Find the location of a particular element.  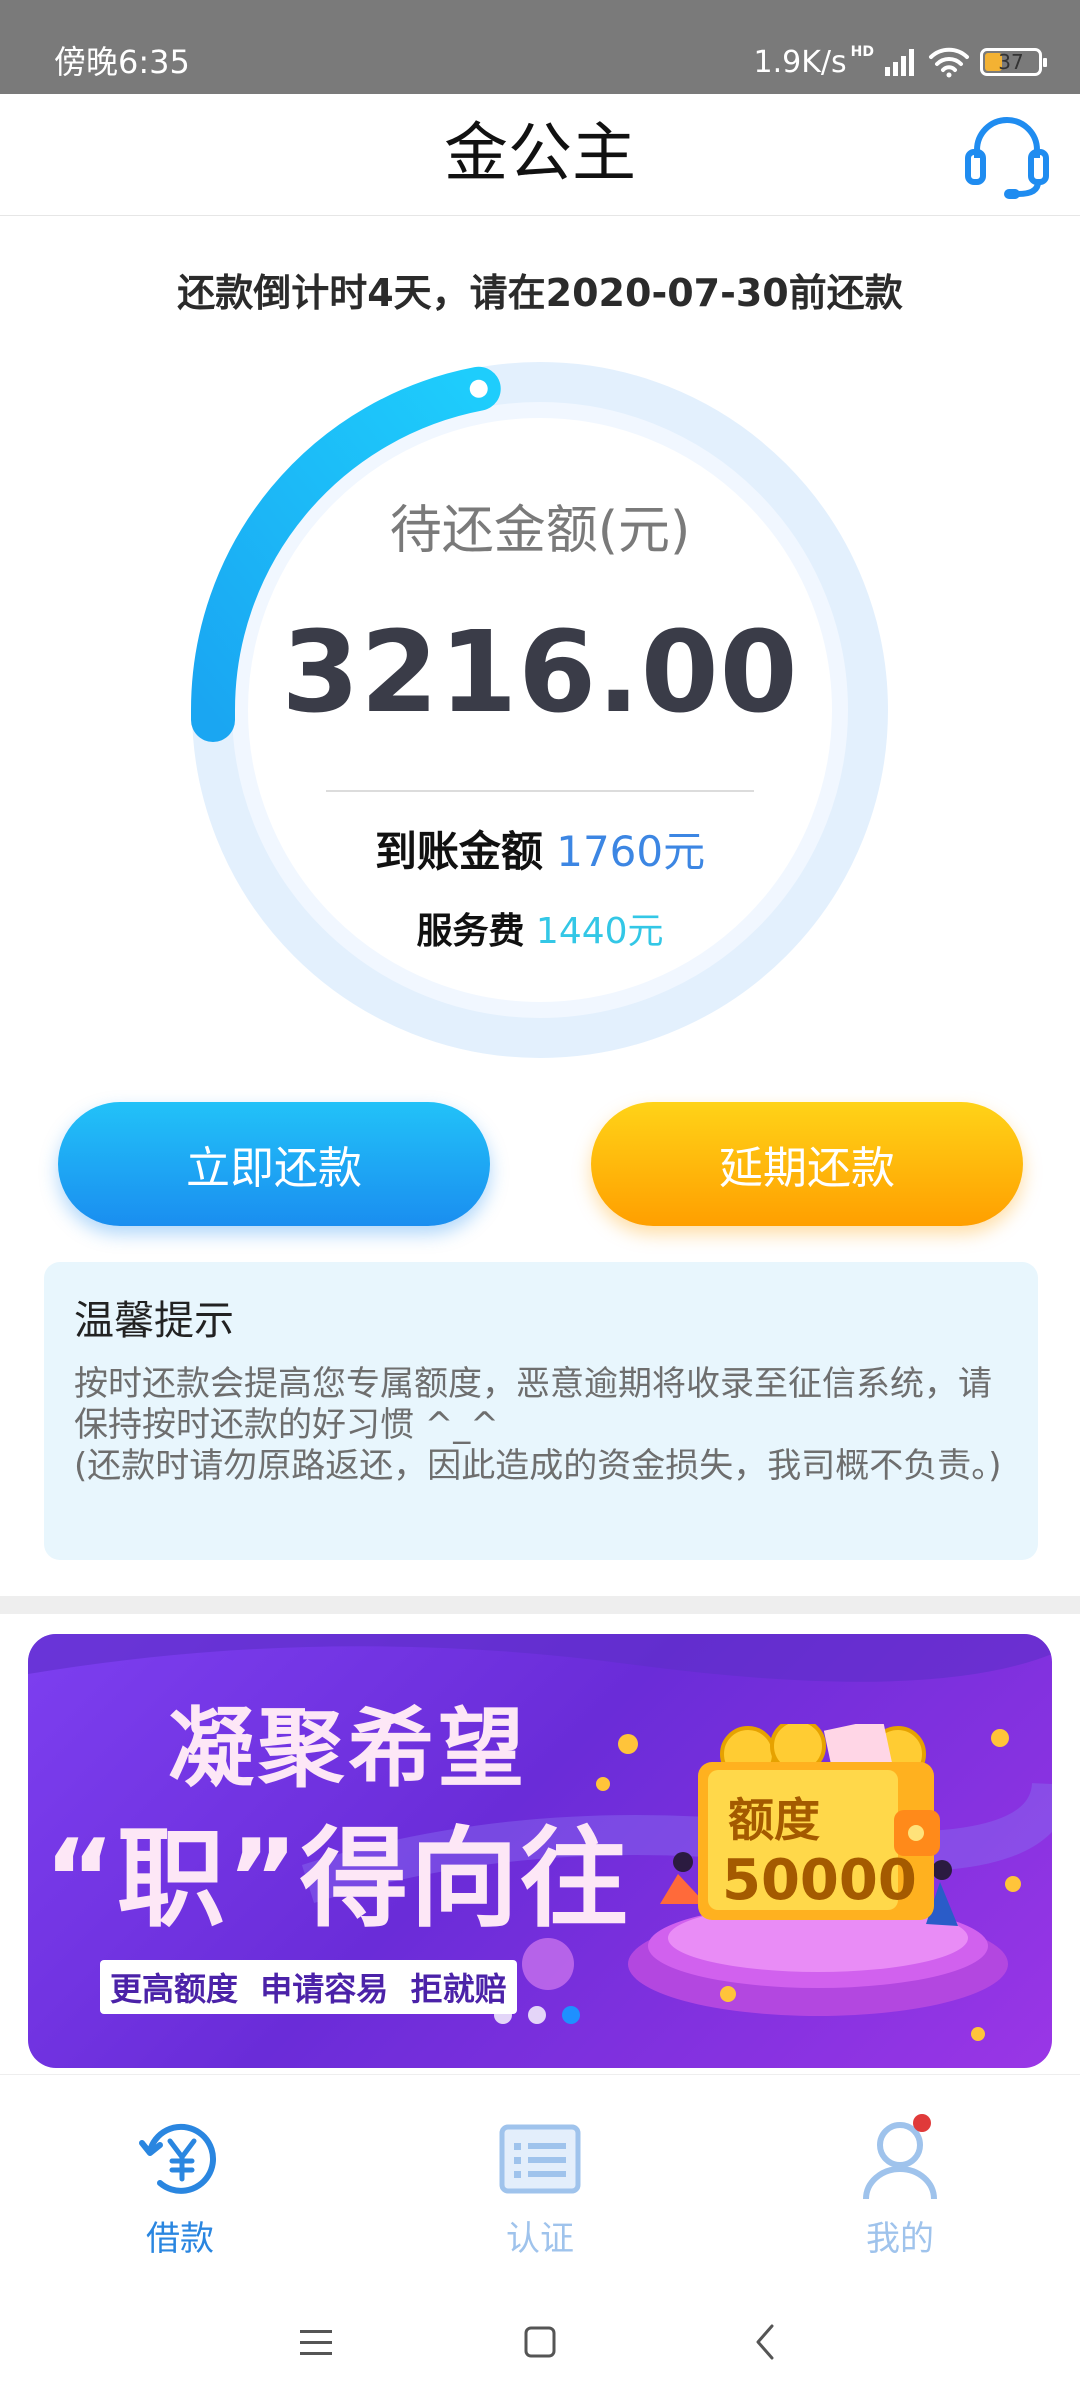

received-amount-label: 到账金额 is located at coordinates (458, 851).